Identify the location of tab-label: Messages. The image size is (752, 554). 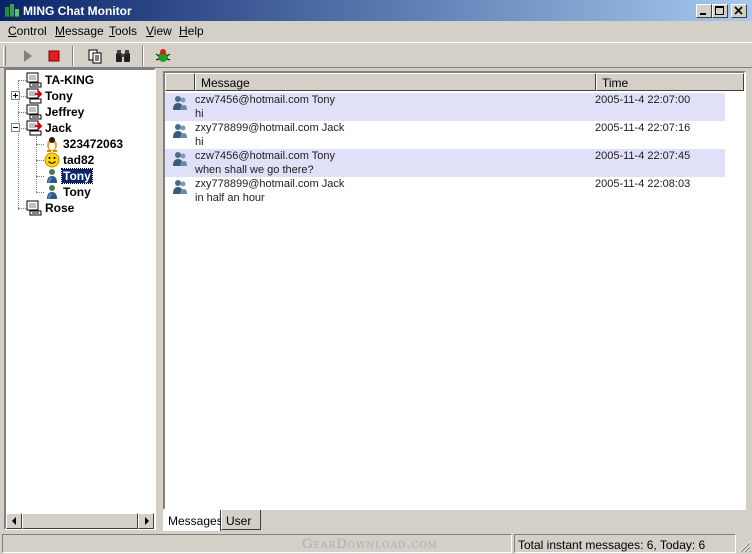
(195, 521).